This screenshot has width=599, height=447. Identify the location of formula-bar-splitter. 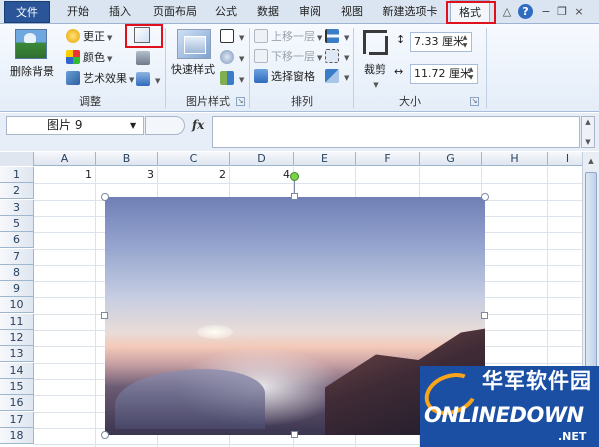
(165, 125).